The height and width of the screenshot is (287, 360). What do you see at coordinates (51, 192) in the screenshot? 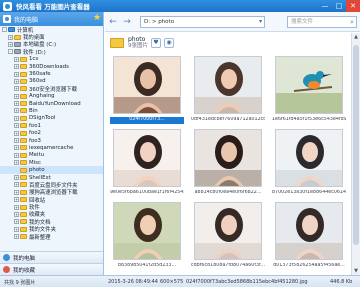
I see `tree-item: + 搜狗高速浏览器下载` at bounding box center [51, 192].